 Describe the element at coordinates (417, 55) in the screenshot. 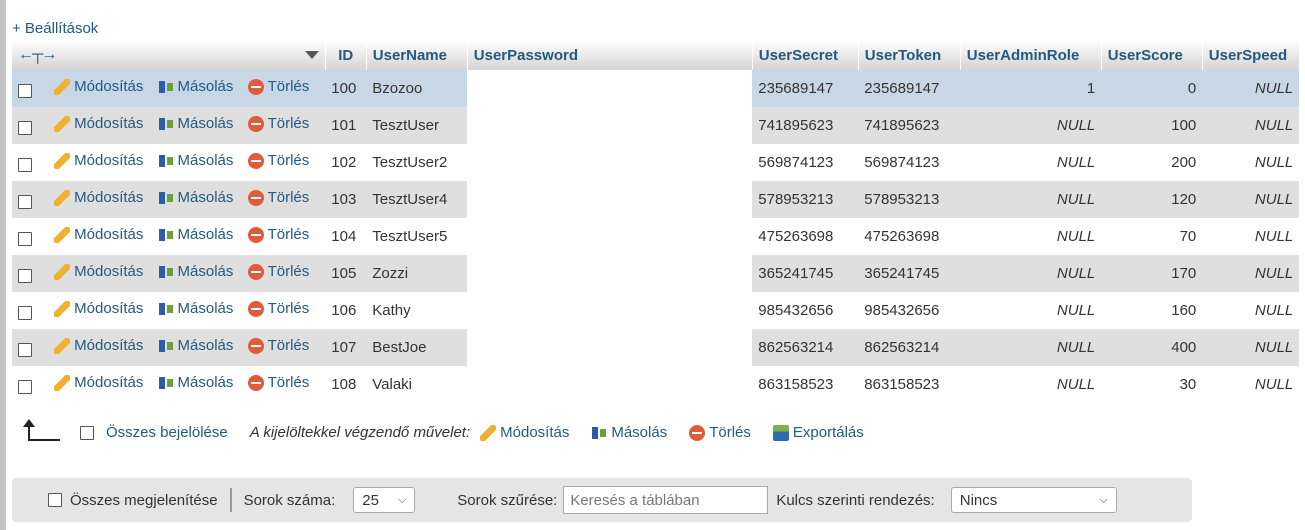

I see `column-header-username: UserName` at that location.